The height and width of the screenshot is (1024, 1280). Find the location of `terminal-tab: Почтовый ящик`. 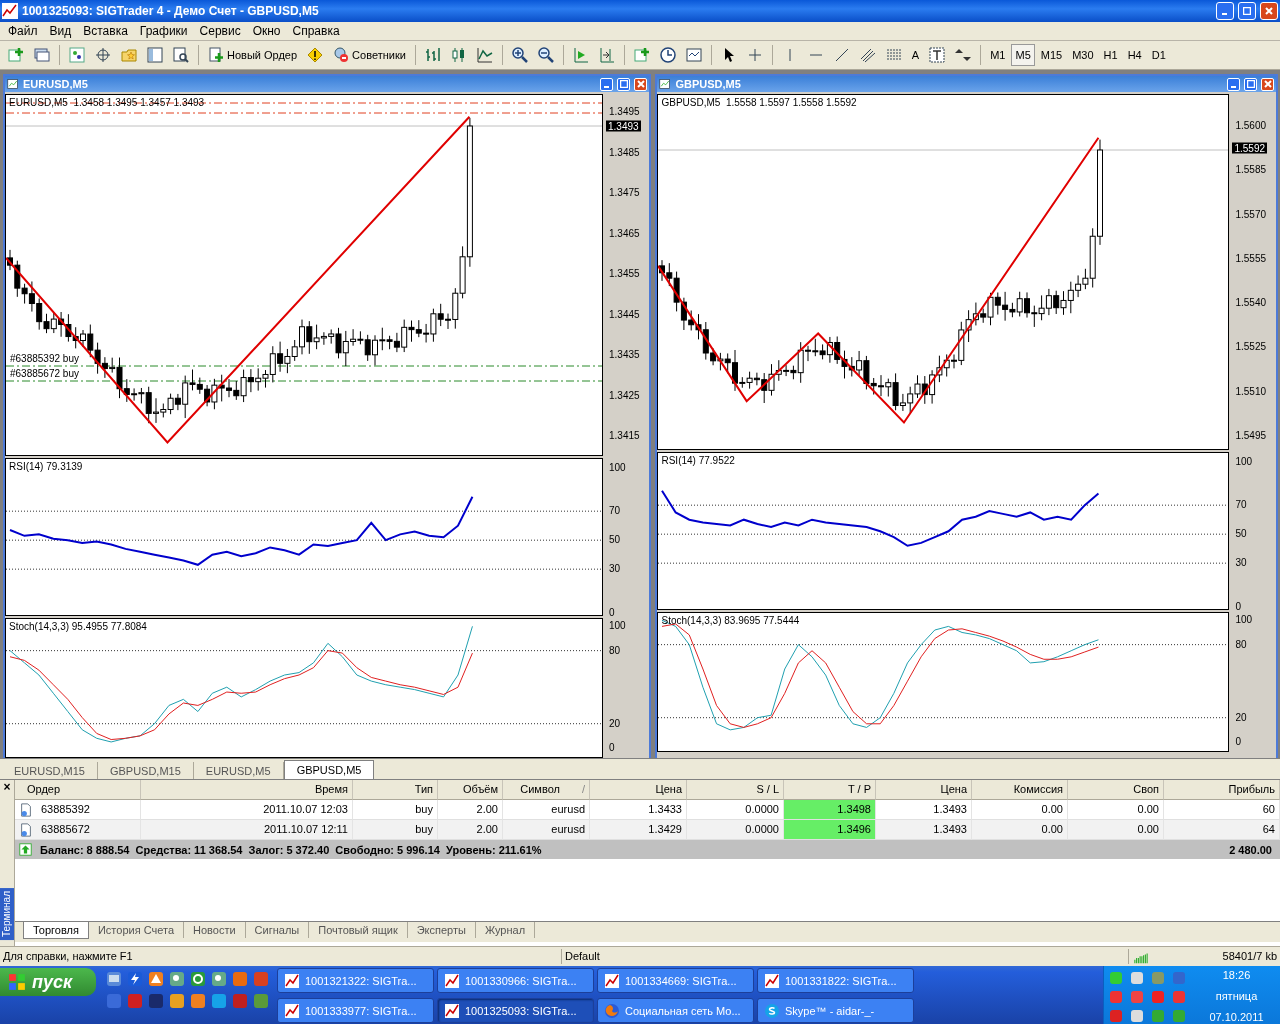

terminal-tab: Почтовый ящик is located at coordinates (358, 930).